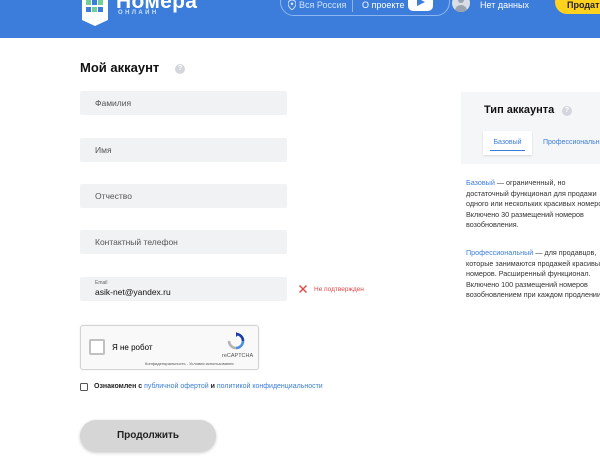 The height and width of the screenshot is (467, 600). I want to click on last-name-field, so click(183, 103).